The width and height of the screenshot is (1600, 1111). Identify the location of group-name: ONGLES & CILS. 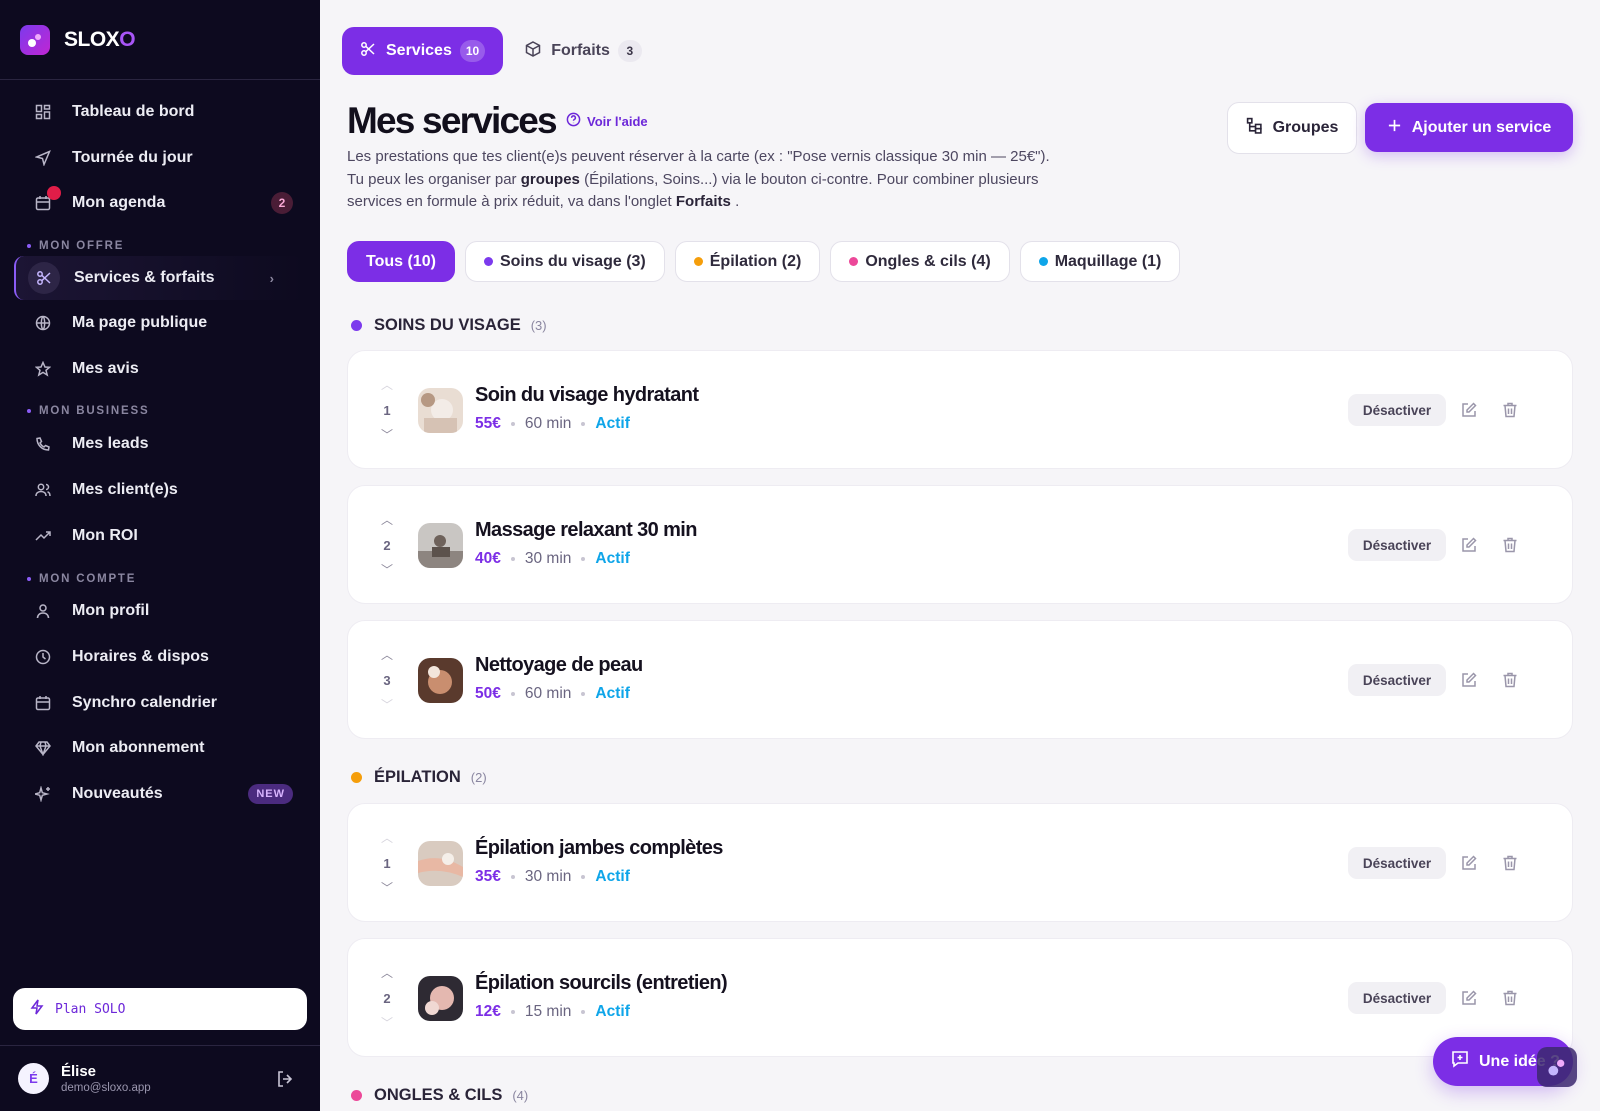
(438, 1095).